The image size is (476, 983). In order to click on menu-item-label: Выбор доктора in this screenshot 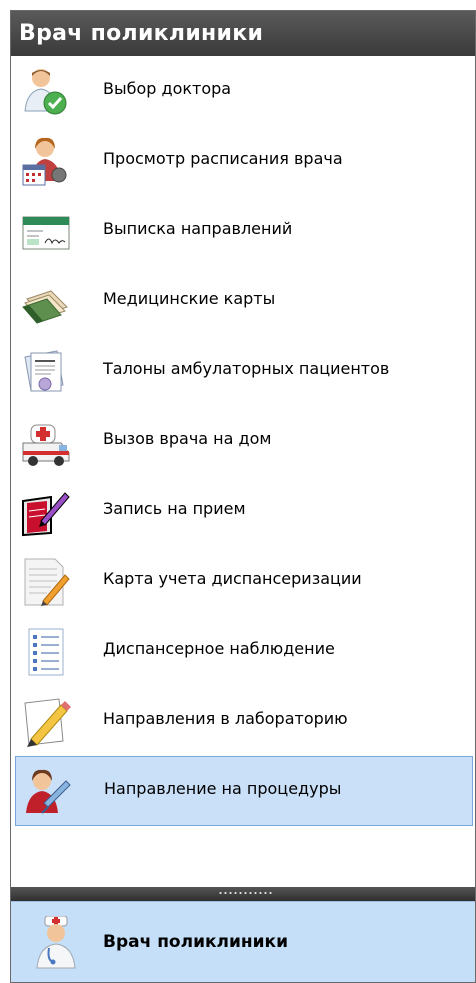, I will do `click(167, 88)`.